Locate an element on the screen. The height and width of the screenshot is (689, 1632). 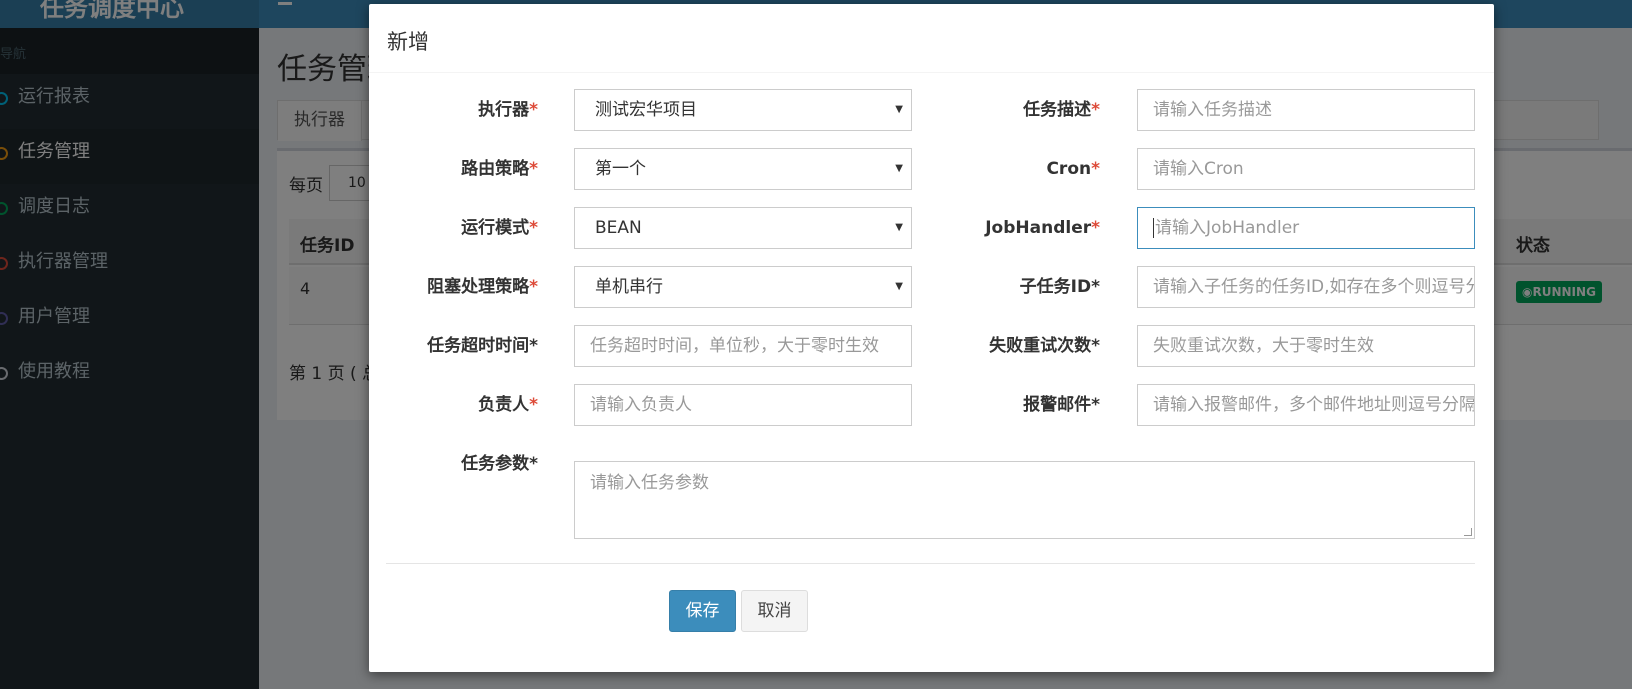
author-label: 负责人* is located at coordinates (508, 405).